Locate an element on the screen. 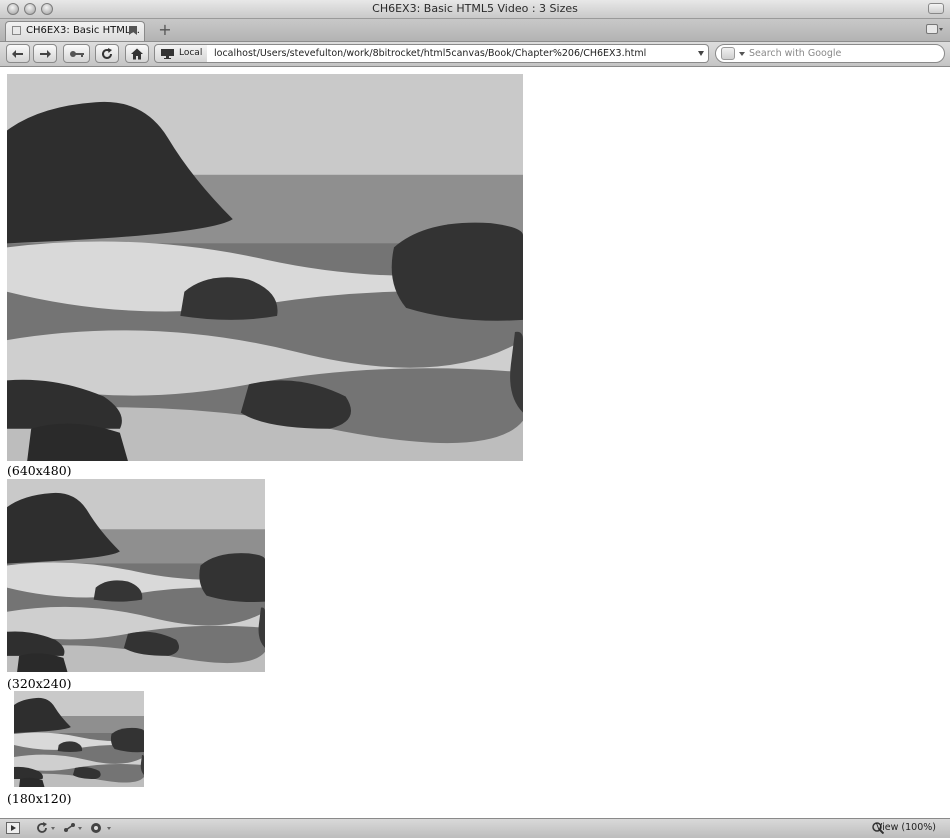 This screenshot has width=950, height=838. tab-strip: CH6EX3: Basic HTML... + is located at coordinates (475, 30).